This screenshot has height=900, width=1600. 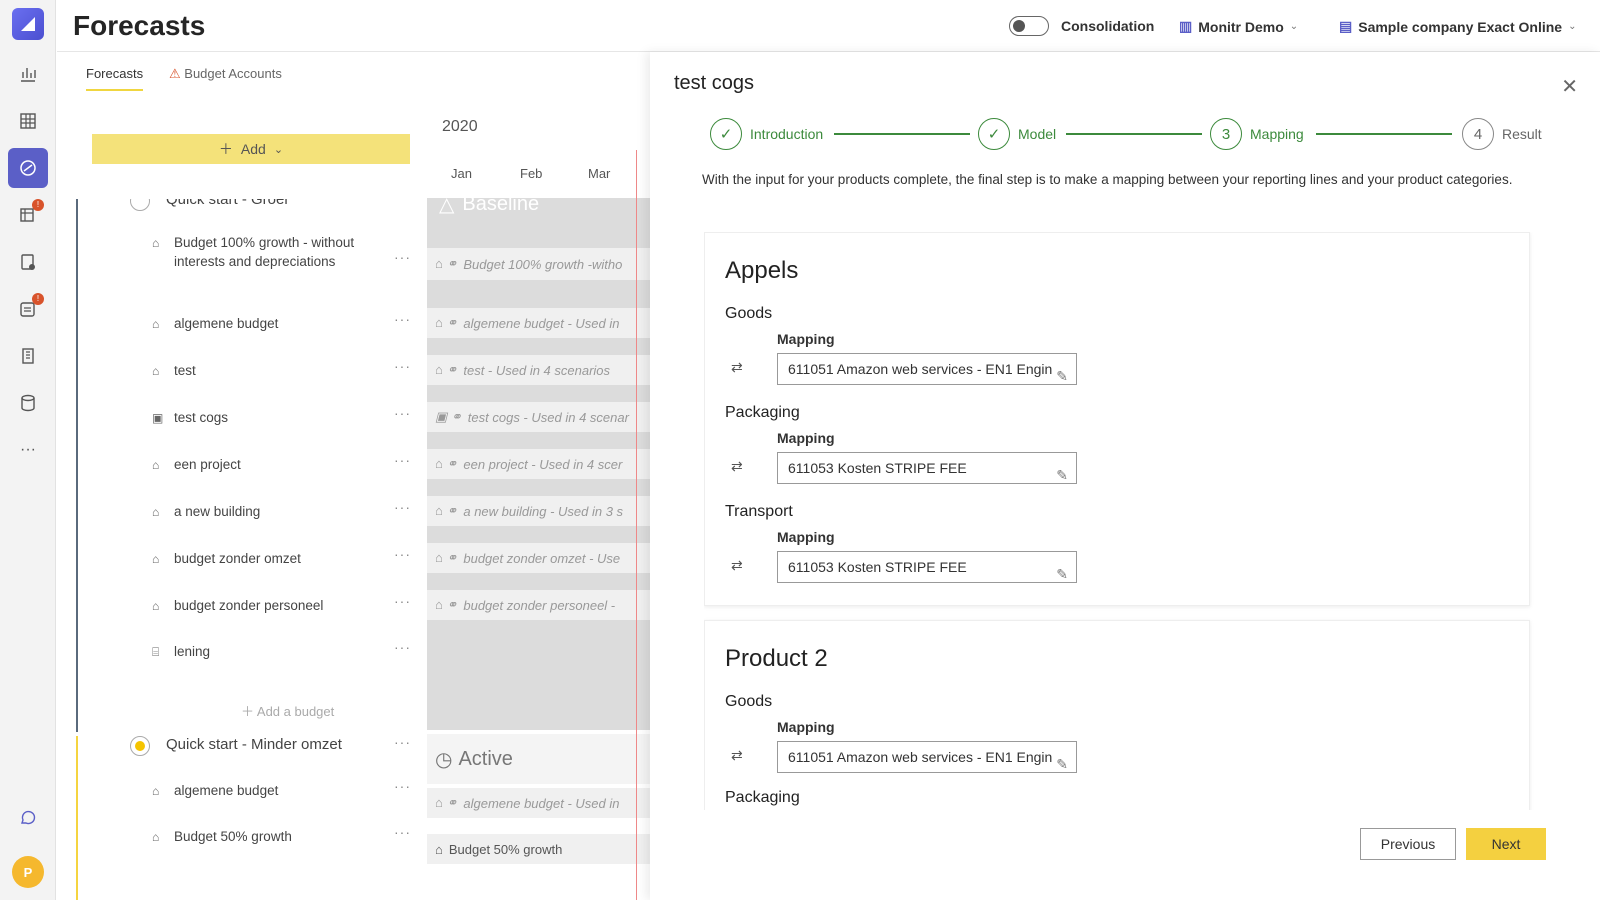 I want to click on section-title: Goods, so click(x=749, y=701).